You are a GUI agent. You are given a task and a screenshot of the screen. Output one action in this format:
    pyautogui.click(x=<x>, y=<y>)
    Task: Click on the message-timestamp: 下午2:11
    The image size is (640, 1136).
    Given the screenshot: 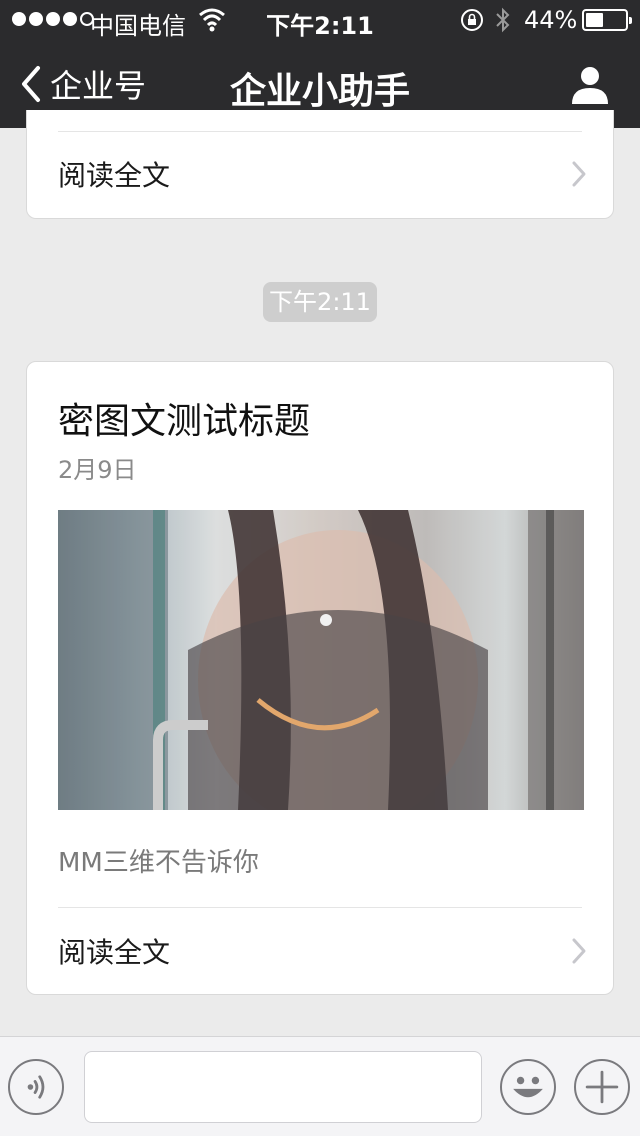 What is the action you would take?
    pyautogui.click(x=320, y=302)
    